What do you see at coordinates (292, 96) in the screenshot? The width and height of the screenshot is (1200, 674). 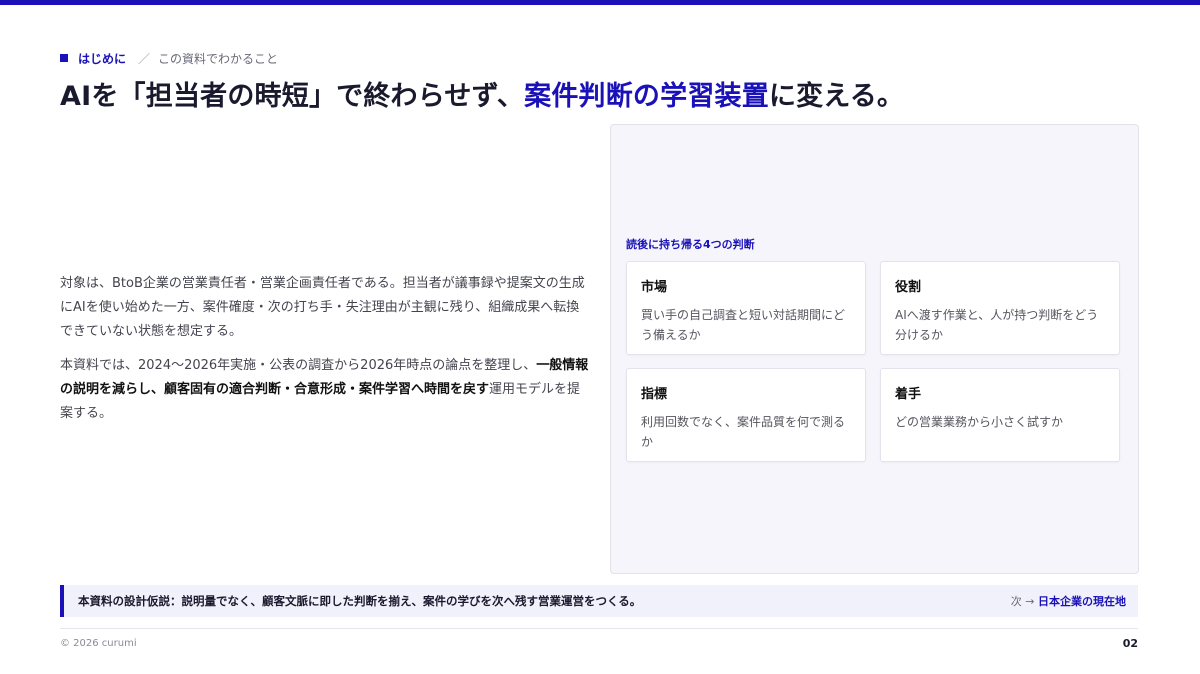 I see `title-part-1: AIを「担当者の時短」で終わらせず、` at bounding box center [292, 96].